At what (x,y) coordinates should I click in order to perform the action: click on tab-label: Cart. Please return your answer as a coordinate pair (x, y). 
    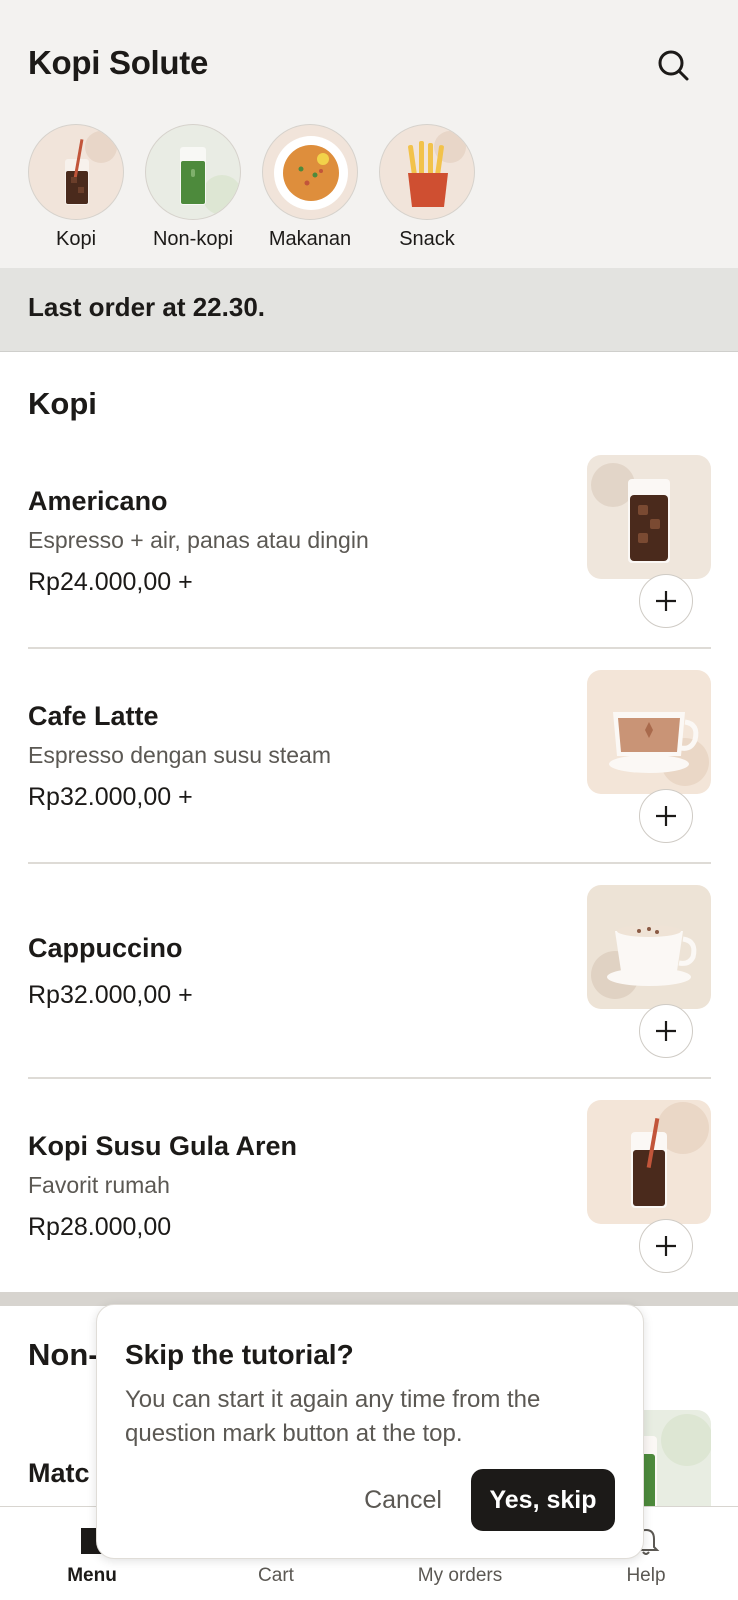
    Looking at the image, I should click on (276, 1575).